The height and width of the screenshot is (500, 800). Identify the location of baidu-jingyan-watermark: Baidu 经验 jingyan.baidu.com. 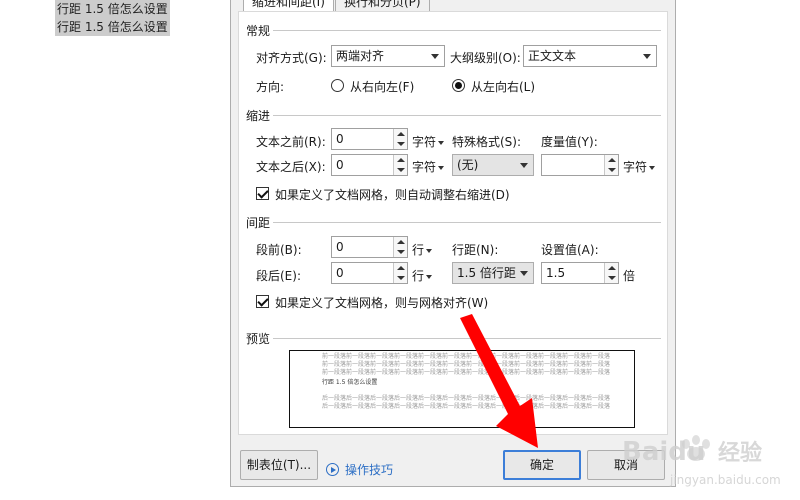
(701, 461).